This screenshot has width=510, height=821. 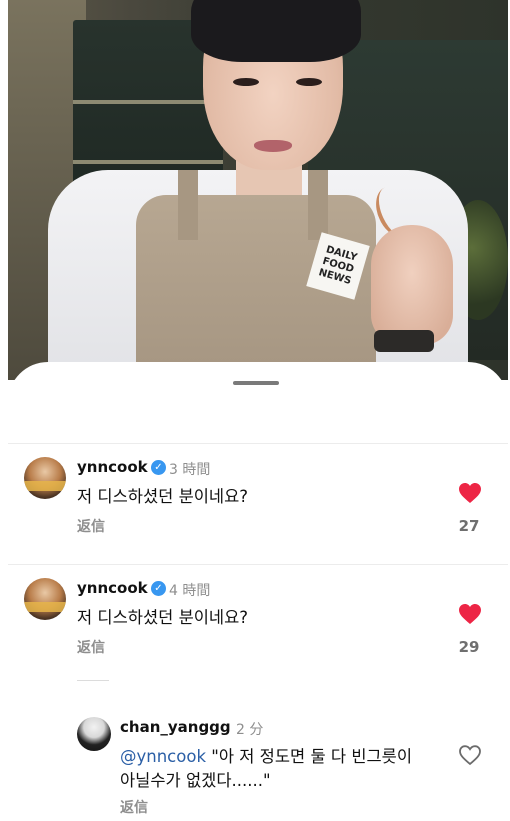 I want to click on wrist-watch, so click(x=404, y=341).